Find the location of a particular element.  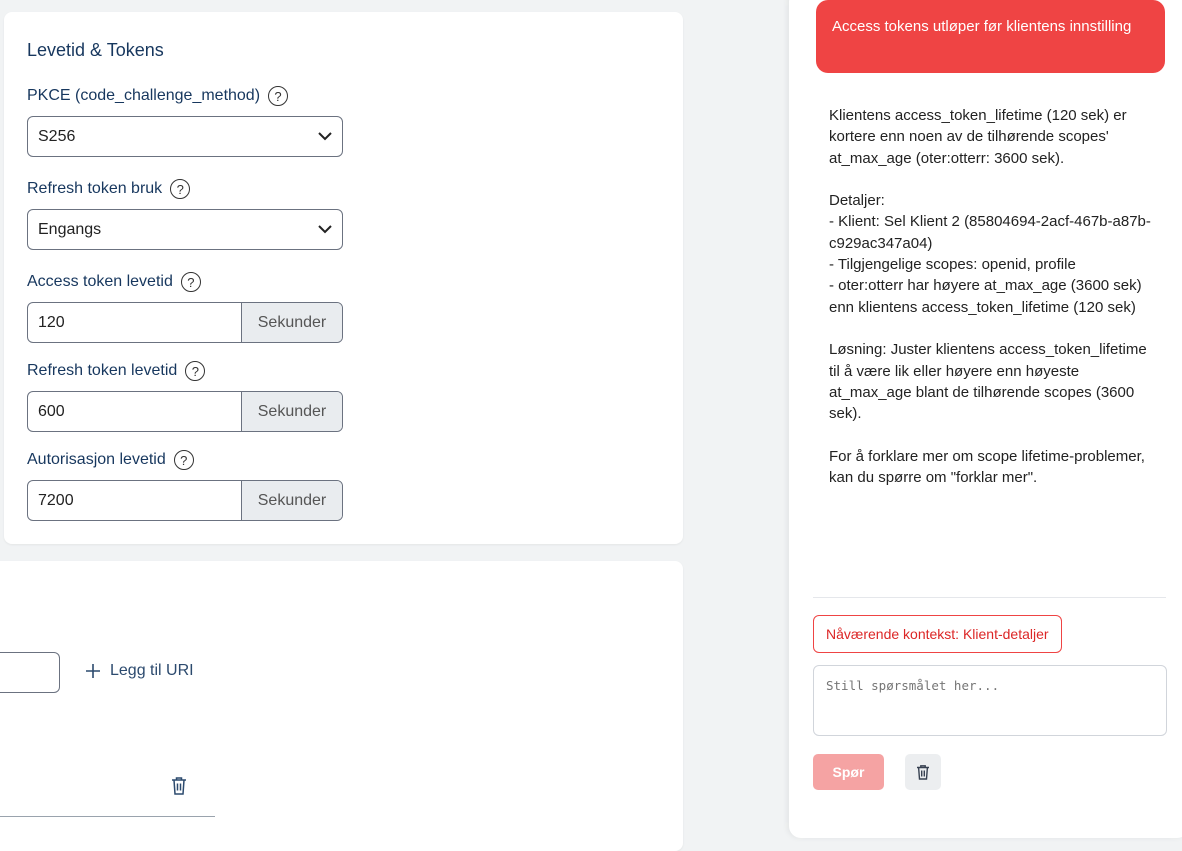

refresh-usage-select: Engangs is located at coordinates (185, 229).